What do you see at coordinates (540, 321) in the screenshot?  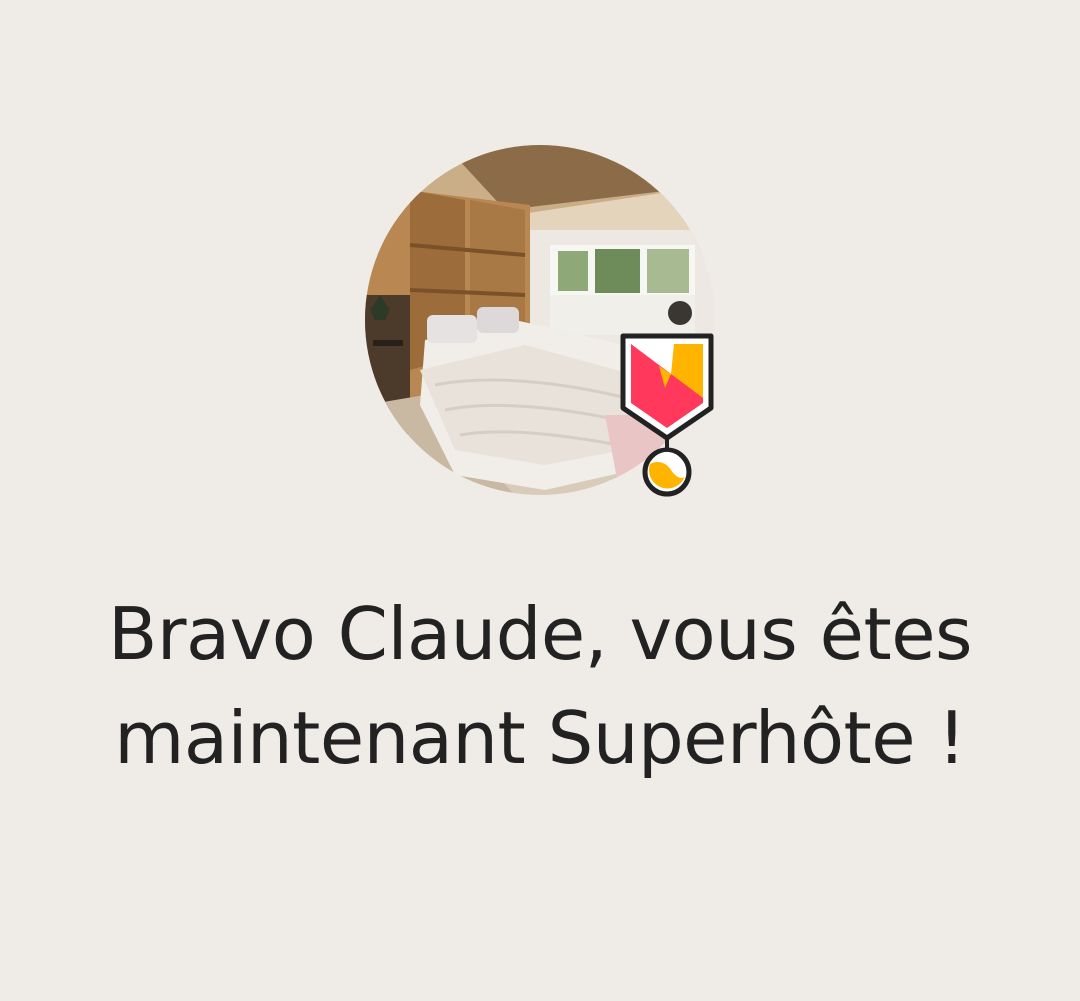 I see `listing-avatar` at bounding box center [540, 321].